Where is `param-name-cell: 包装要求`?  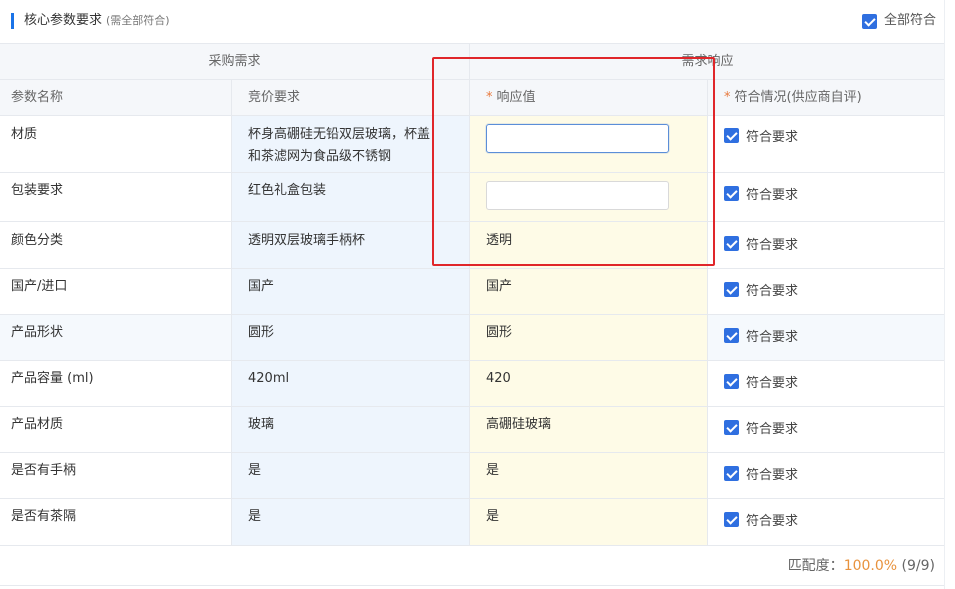
param-name-cell: 包装要求 is located at coordinates (115, 197).